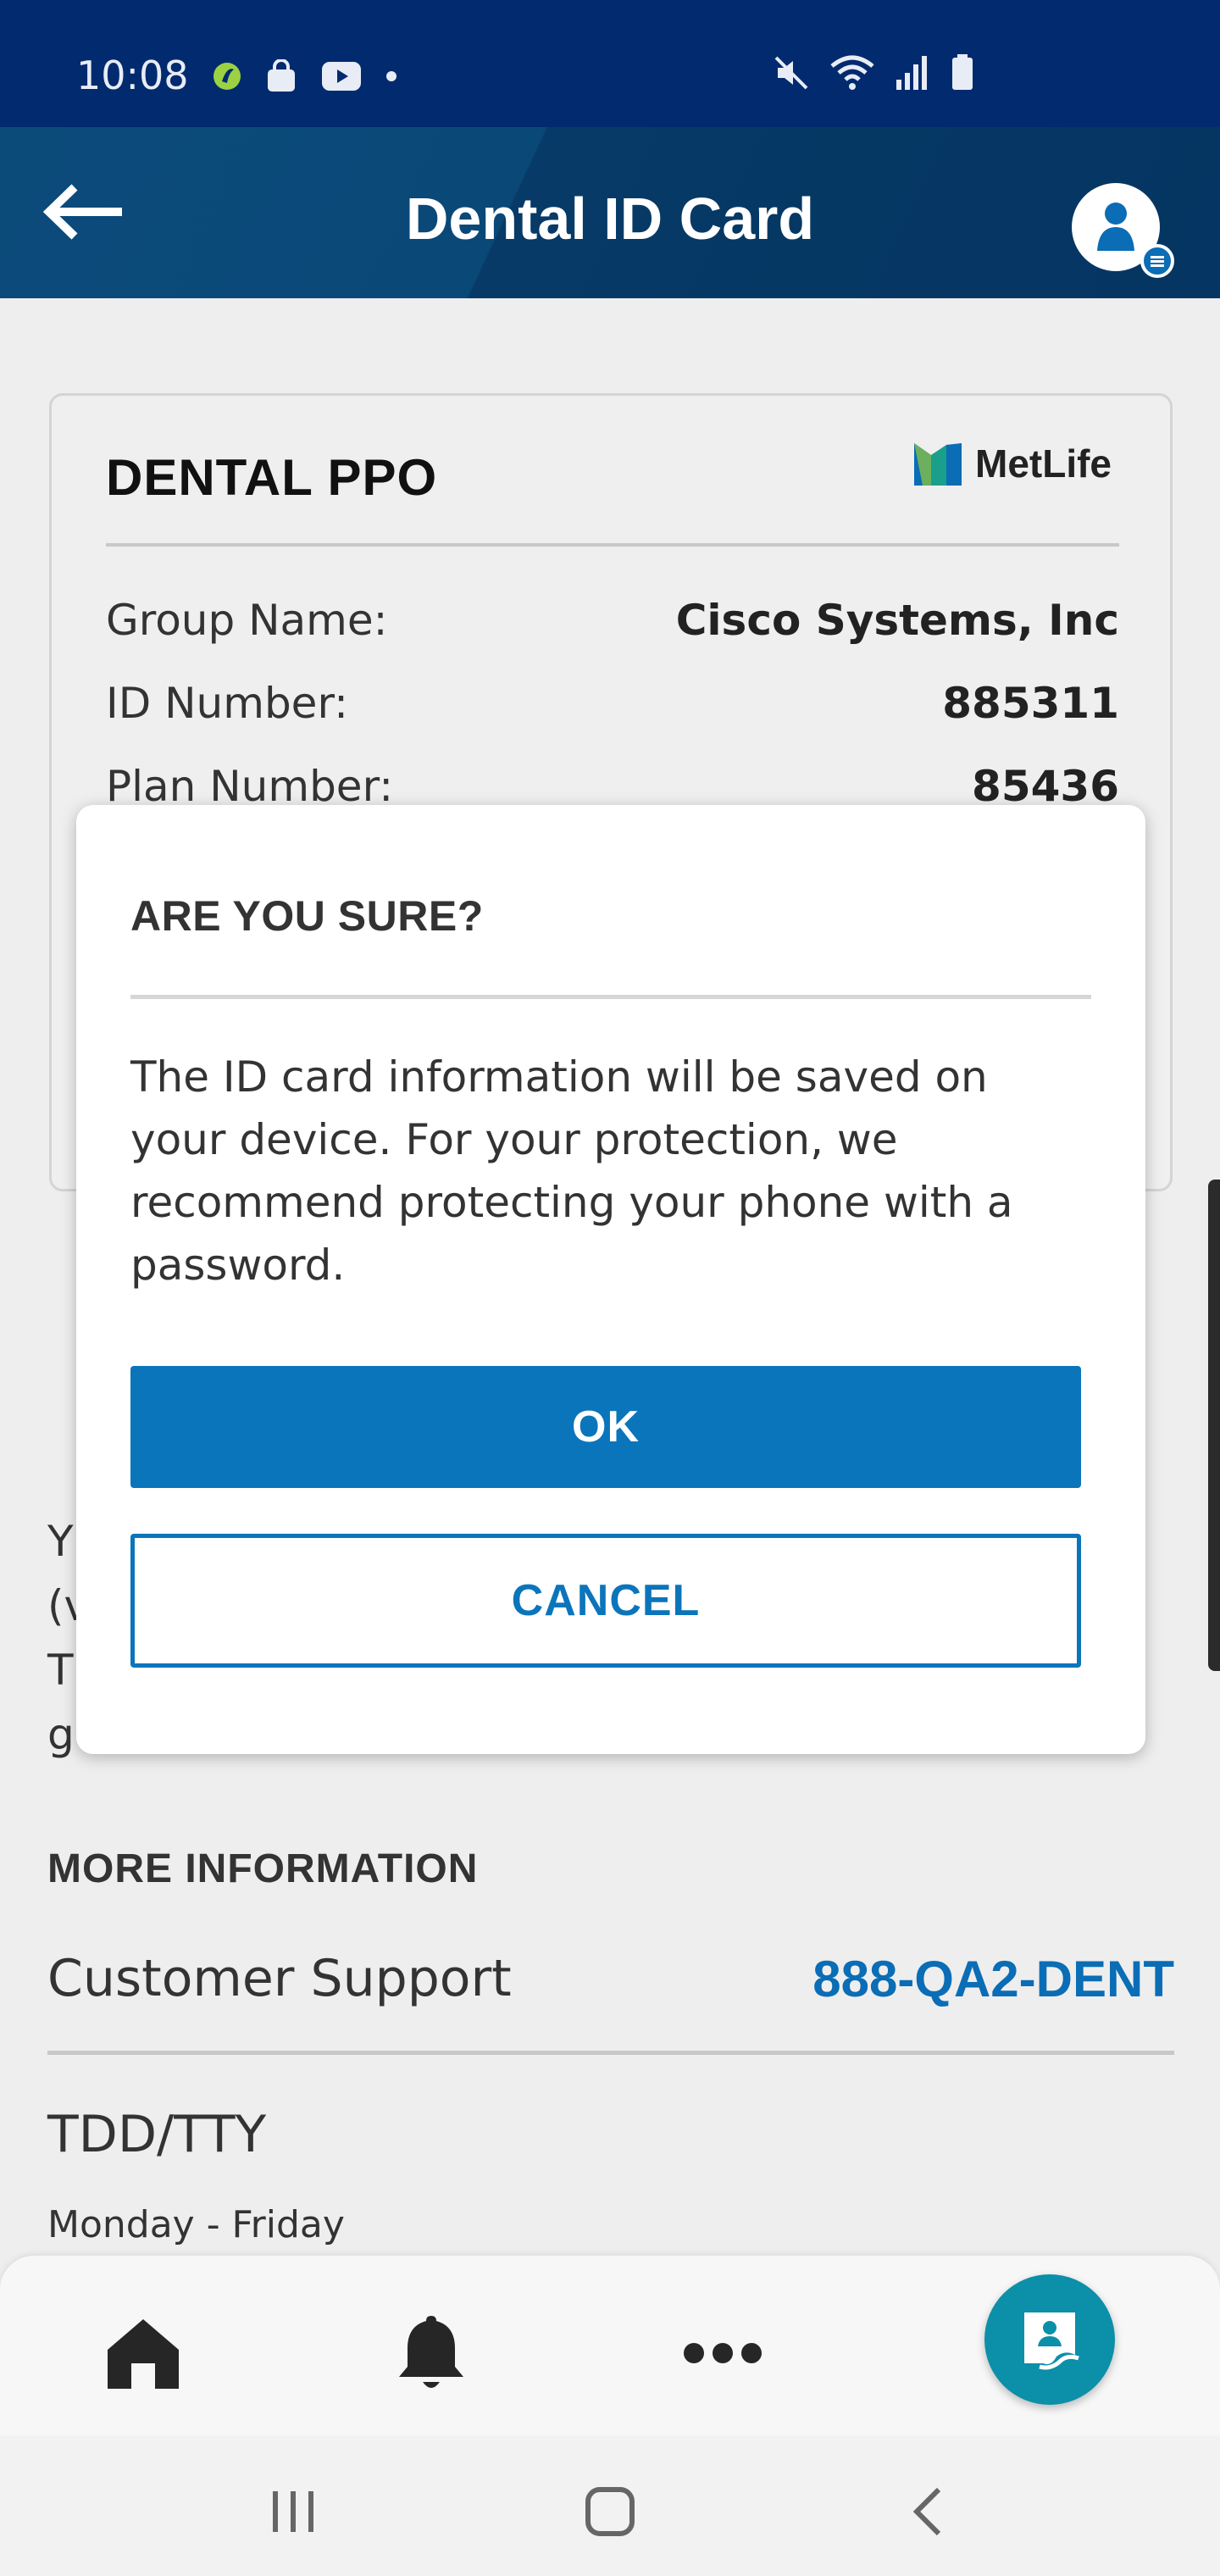 The width and height of the screenshot is (1220, 2576). Describe the element at coordinates (60, 1541) in the screenshot. I see `background-text-line: Y` at that location.